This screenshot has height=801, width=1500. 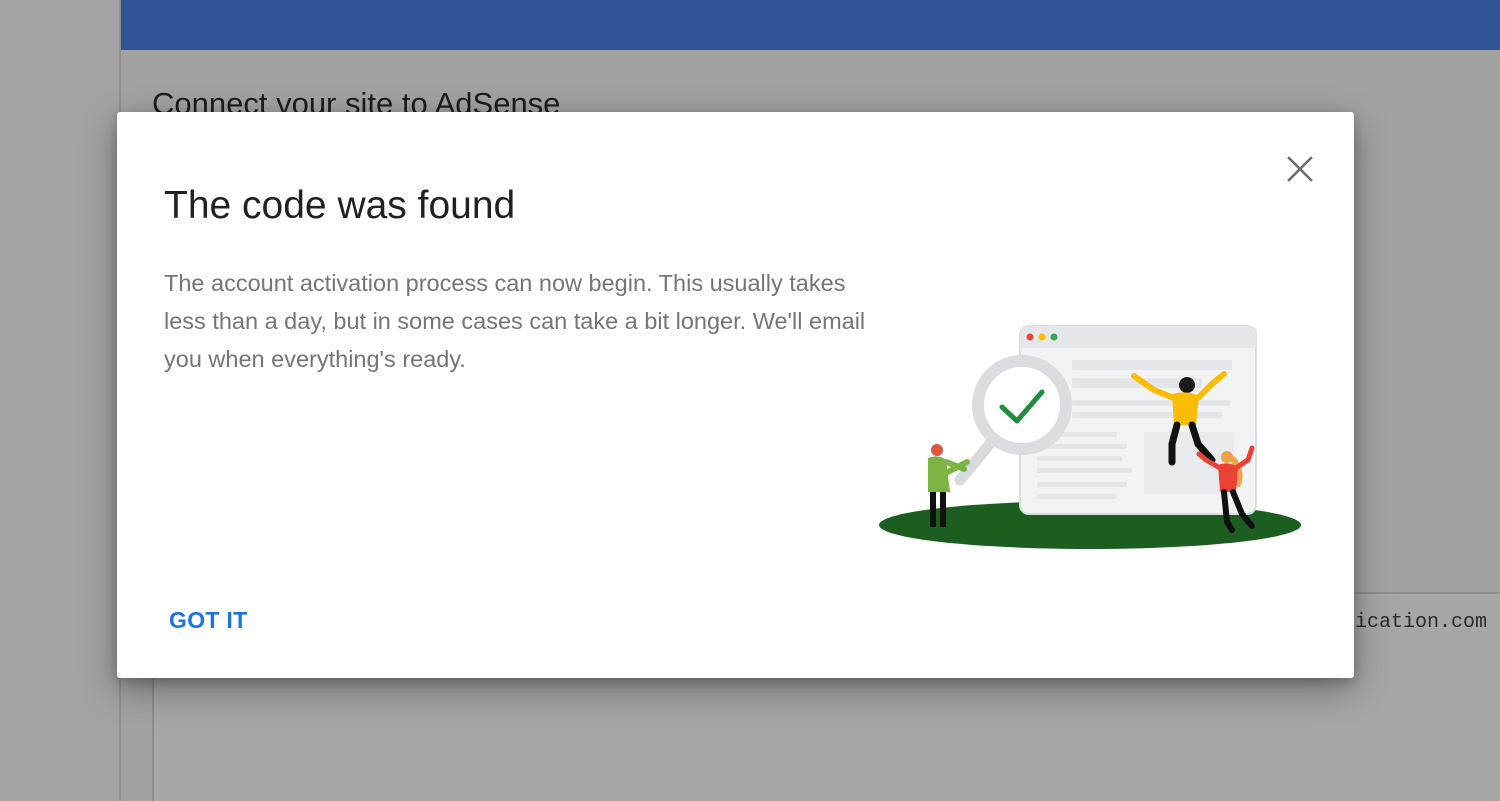 What do you see at coordinates (1421, 622) in the screenshot?
I see `code-snippet: ication.com` at bounding box center [1421, 622].